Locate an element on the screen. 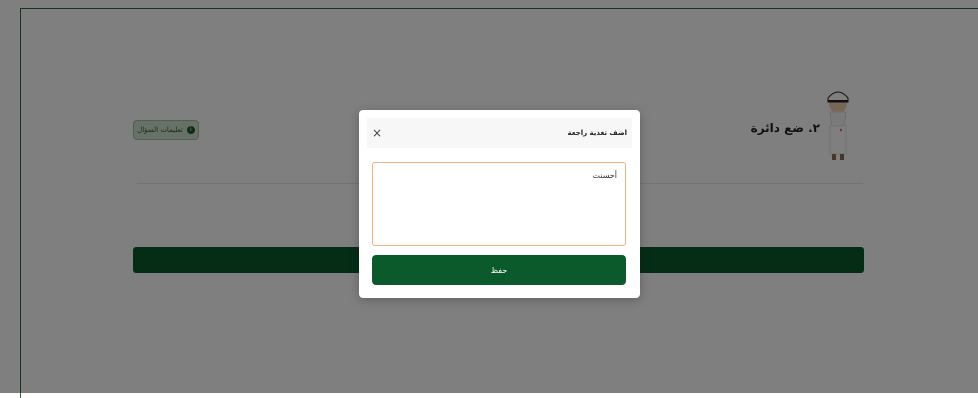 This screenshot has width=978, height=398. feedback-textarea: أحسنت is located at coordinates (499, 204).